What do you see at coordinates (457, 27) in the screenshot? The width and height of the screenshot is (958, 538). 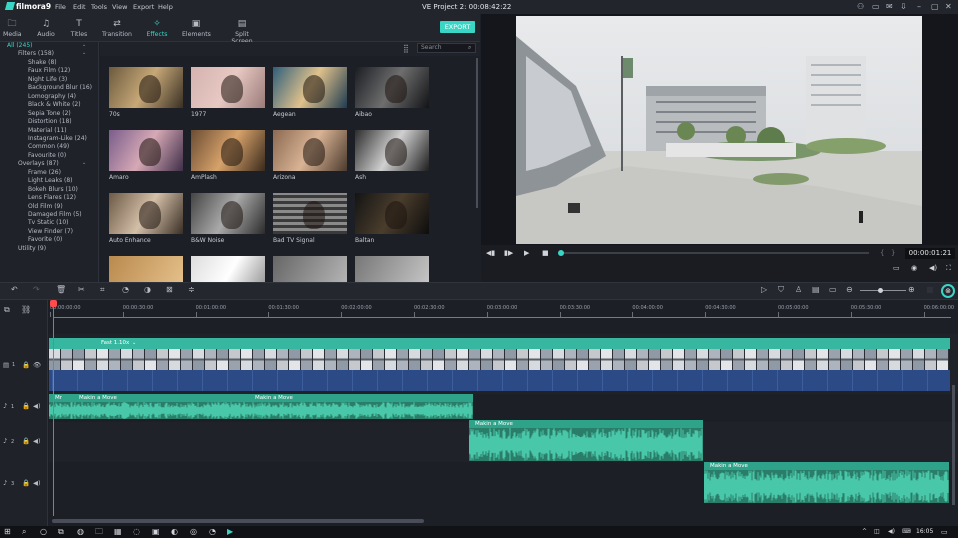 I see `export-button: EXPORT` at bounding box center [457, 27].